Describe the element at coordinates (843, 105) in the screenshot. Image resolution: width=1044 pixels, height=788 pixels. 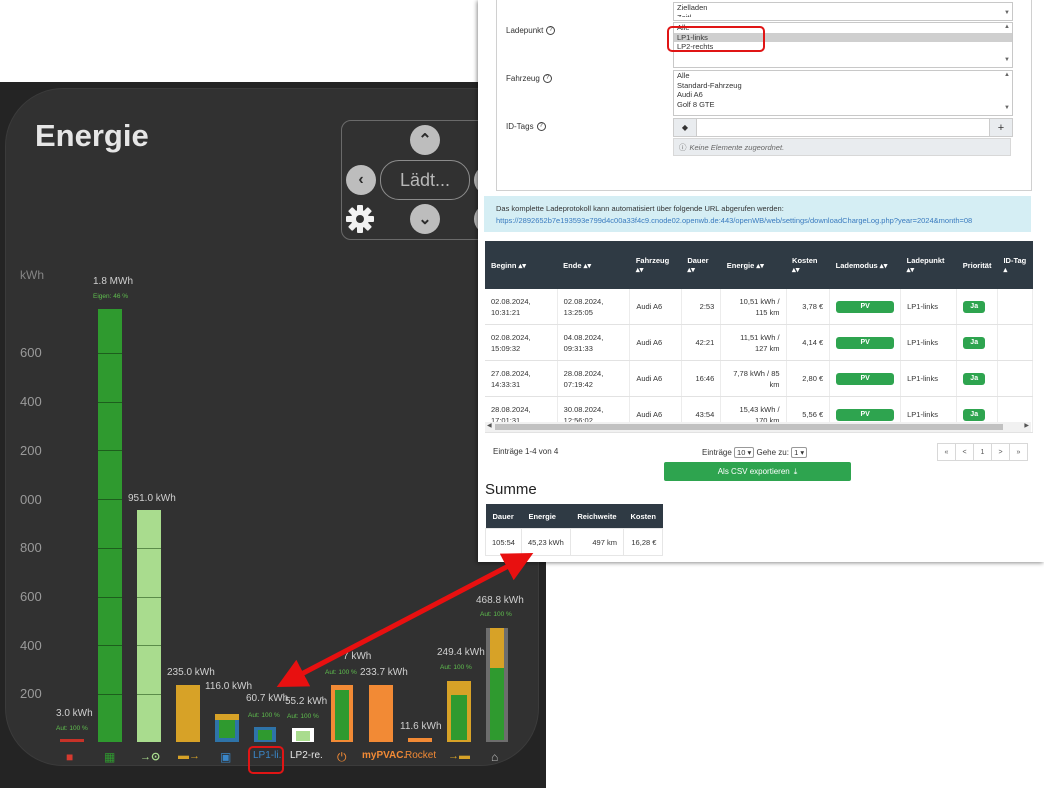
I see `listbox-option: Golf 8 GTE` at that location.